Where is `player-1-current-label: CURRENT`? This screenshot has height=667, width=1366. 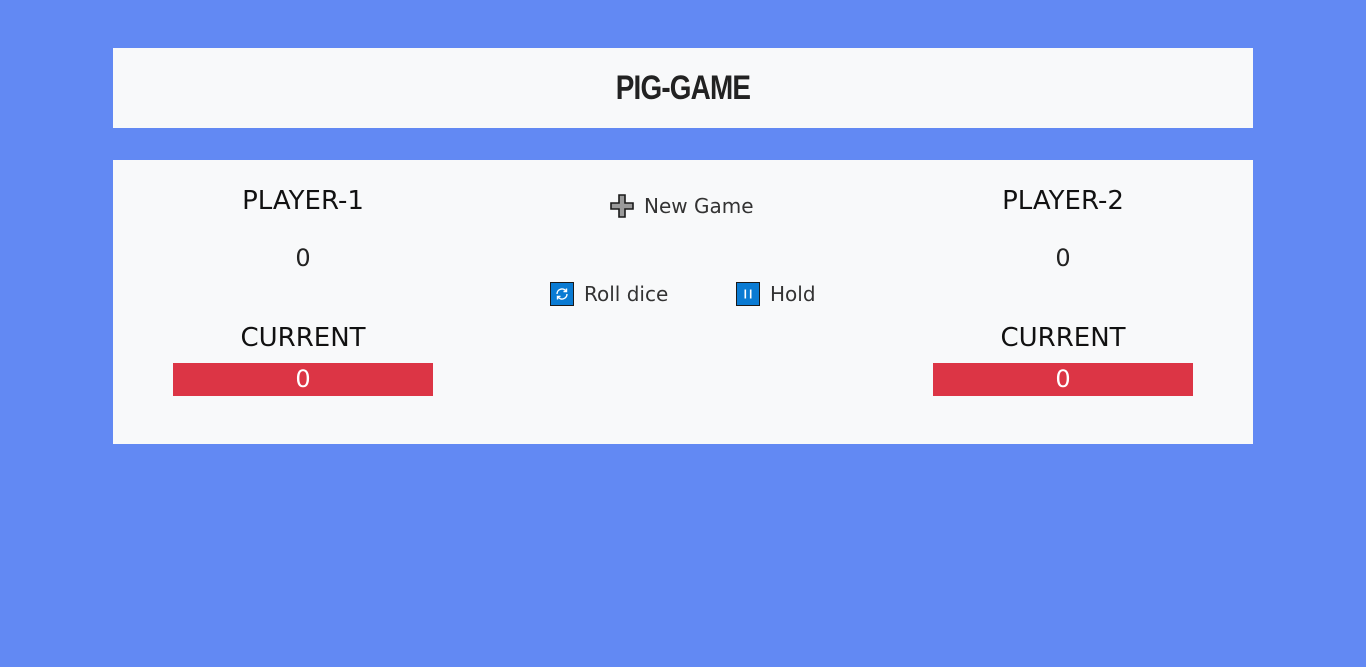
player-1-current-label: CURRENT is located at coordinates (303, 338).